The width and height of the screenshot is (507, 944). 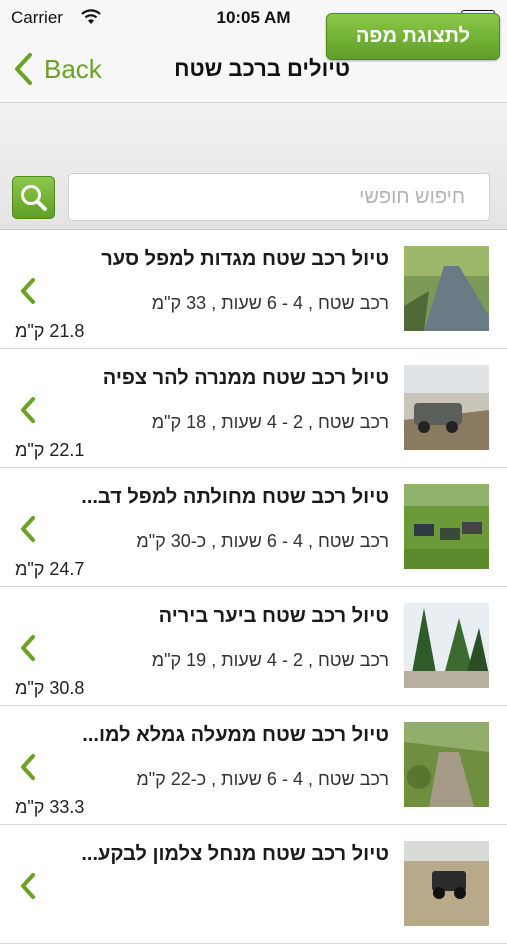 What do you see at coordinates (262, 541) in the screenshot?
I see `trip-details: רכב שטח , 4 - 6 שעות , כ-30 ק"מ` at bounding box center [262, 541].